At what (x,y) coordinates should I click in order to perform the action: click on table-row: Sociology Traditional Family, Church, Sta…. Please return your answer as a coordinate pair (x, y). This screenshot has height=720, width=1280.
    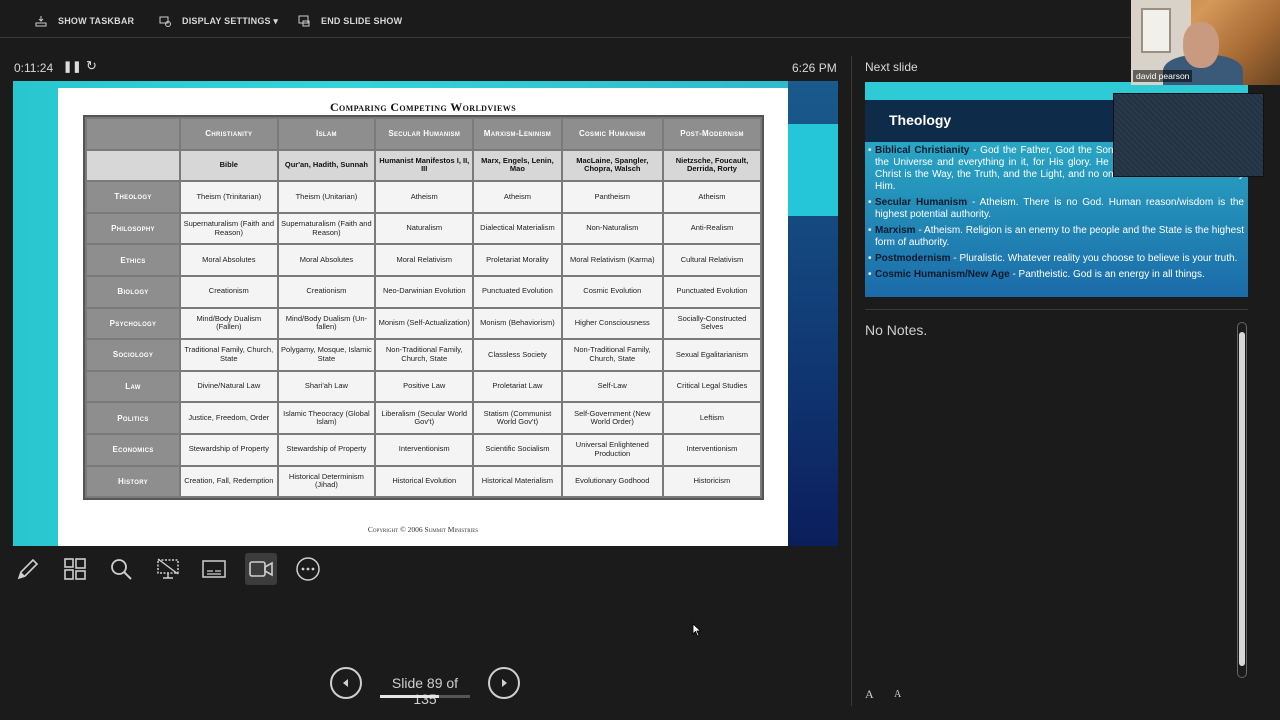
    Looking at the image, I should click on (423, 355).